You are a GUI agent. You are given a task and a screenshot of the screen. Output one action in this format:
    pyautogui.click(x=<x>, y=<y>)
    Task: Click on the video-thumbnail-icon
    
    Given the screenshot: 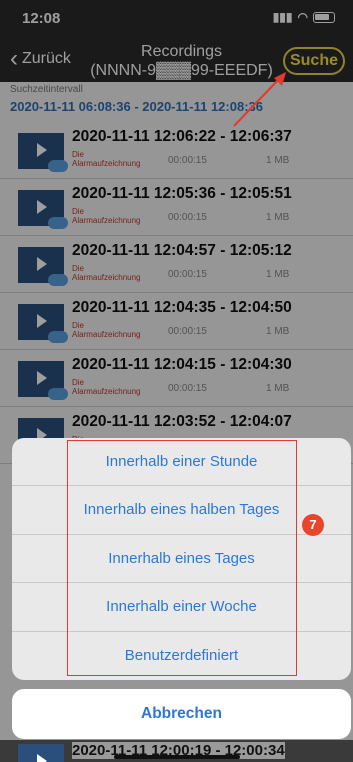 What is the action you would take?
    pyautogui.click(x=41, y=753)
    